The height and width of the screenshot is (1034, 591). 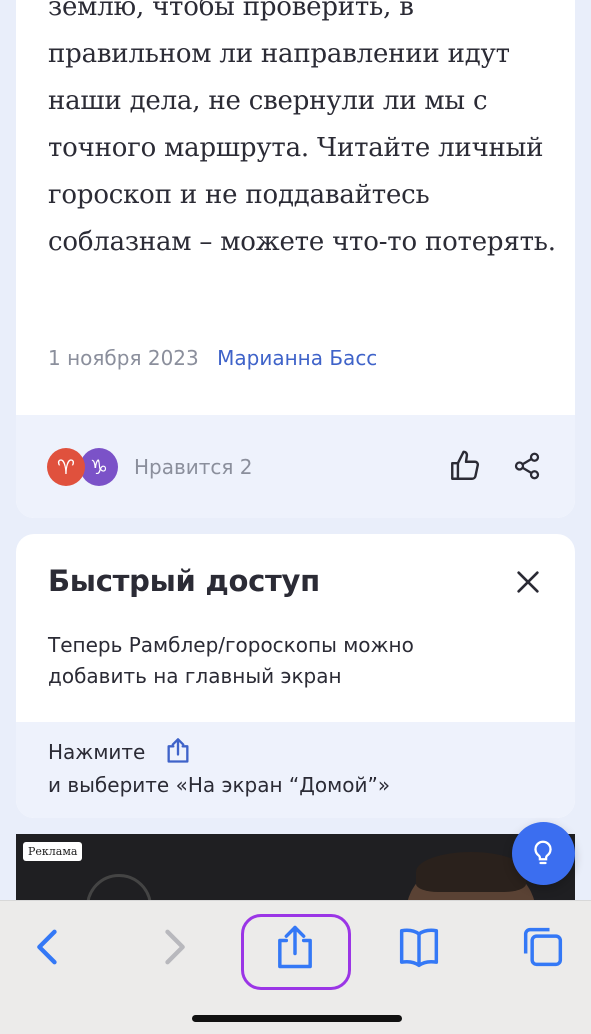 I want to click on article-meta: 1 ноября 2023 Марианна Басс, so click(x=212, y=358).